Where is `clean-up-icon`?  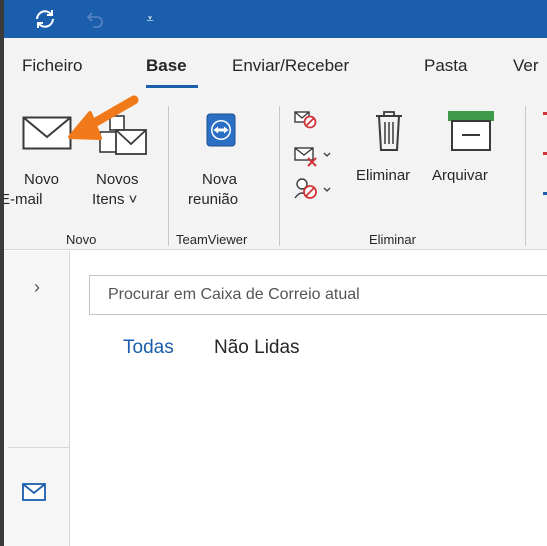 clean-up-icon is located at coordinates (312, 157).